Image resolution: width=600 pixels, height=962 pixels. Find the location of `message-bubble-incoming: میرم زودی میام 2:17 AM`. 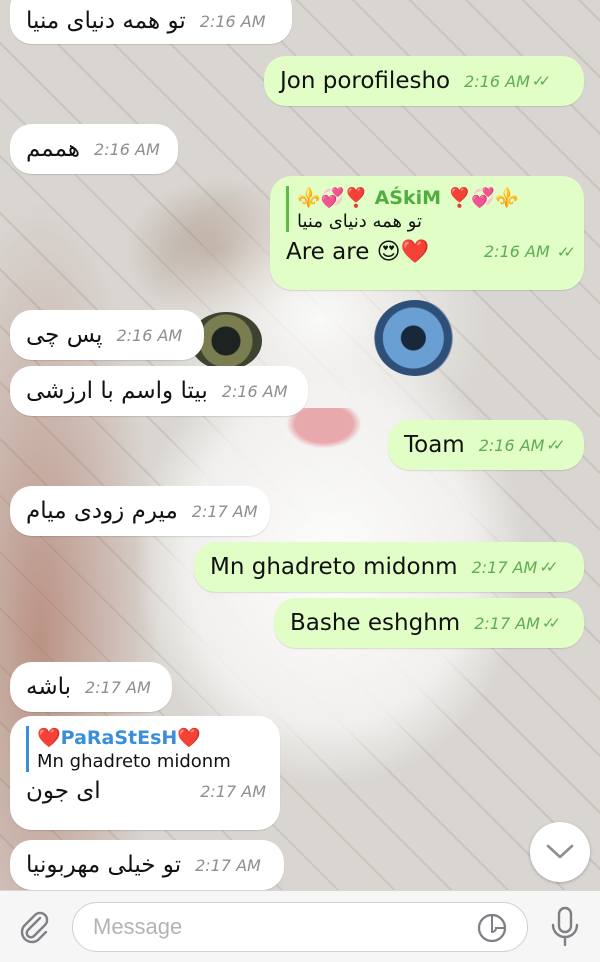

message-bubble-incoming: میرم زودی میام 2:17 AM is located at coordinates (140, 511).